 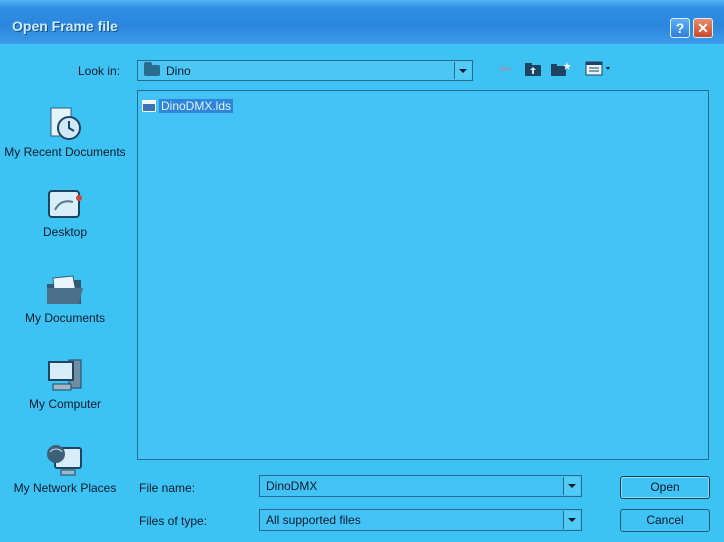 What do you see at coordinates (533, 69) in the screenshot?
I see `up-one-level-icon` at bounding box center [533, 69].